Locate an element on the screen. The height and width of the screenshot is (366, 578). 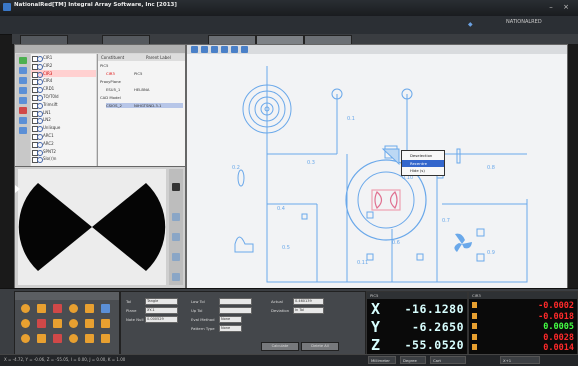
feature-list-item: Unlisque is located at coordinates (63, 128).